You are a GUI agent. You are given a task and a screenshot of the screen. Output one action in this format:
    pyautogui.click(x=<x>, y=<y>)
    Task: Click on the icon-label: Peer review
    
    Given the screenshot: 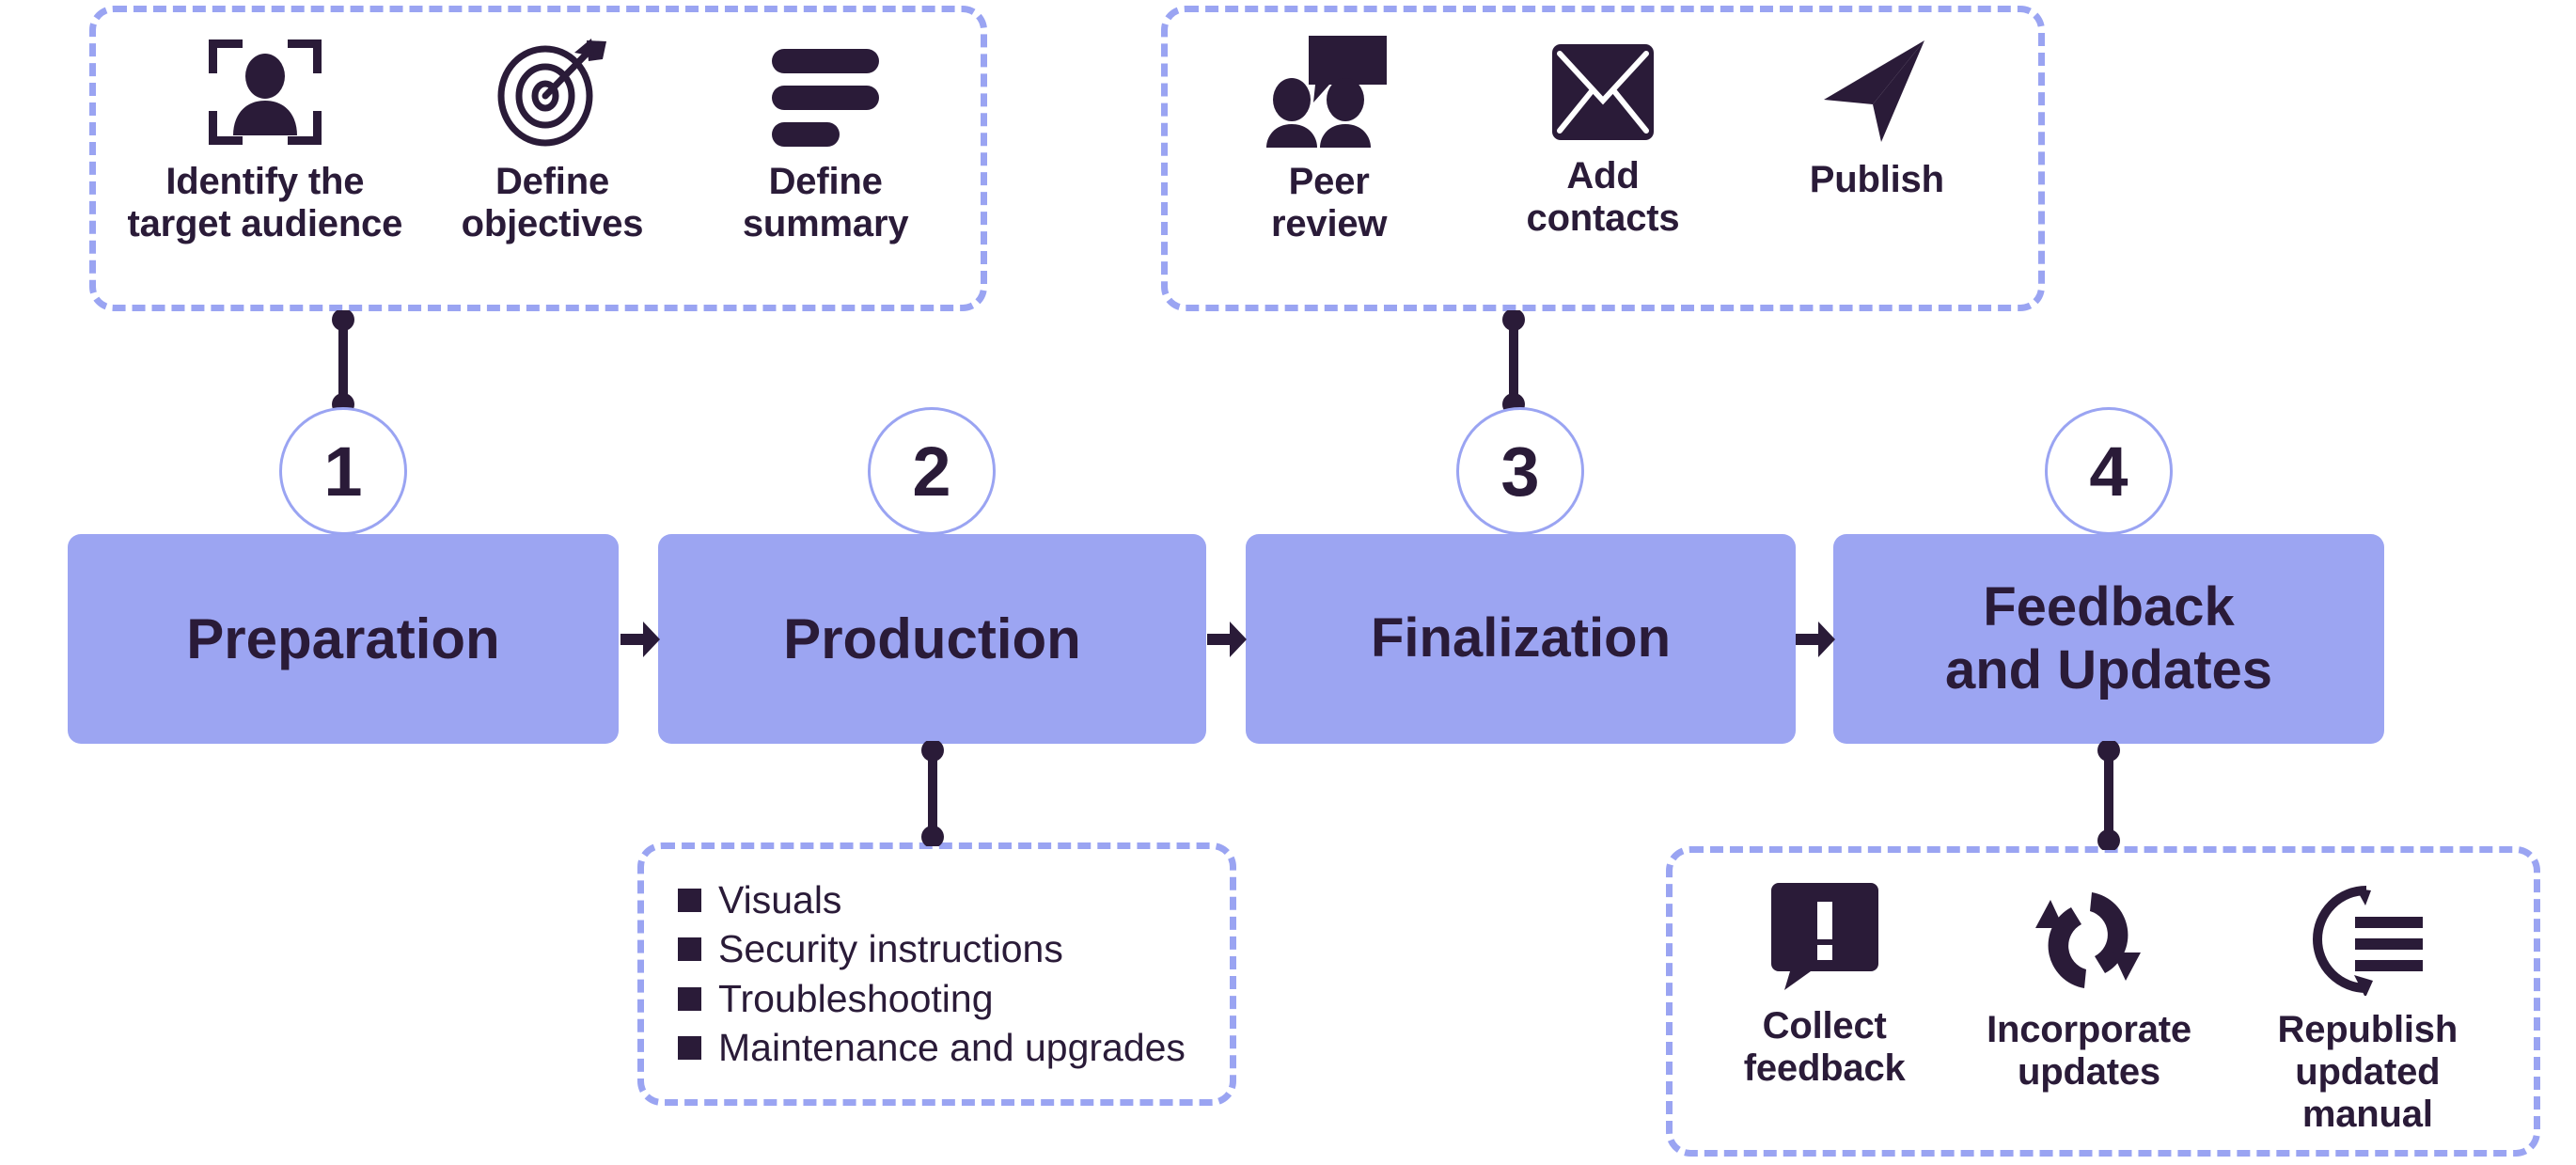 What is the action you would take?
    pyautogui.click(x=1329, y=202)
    